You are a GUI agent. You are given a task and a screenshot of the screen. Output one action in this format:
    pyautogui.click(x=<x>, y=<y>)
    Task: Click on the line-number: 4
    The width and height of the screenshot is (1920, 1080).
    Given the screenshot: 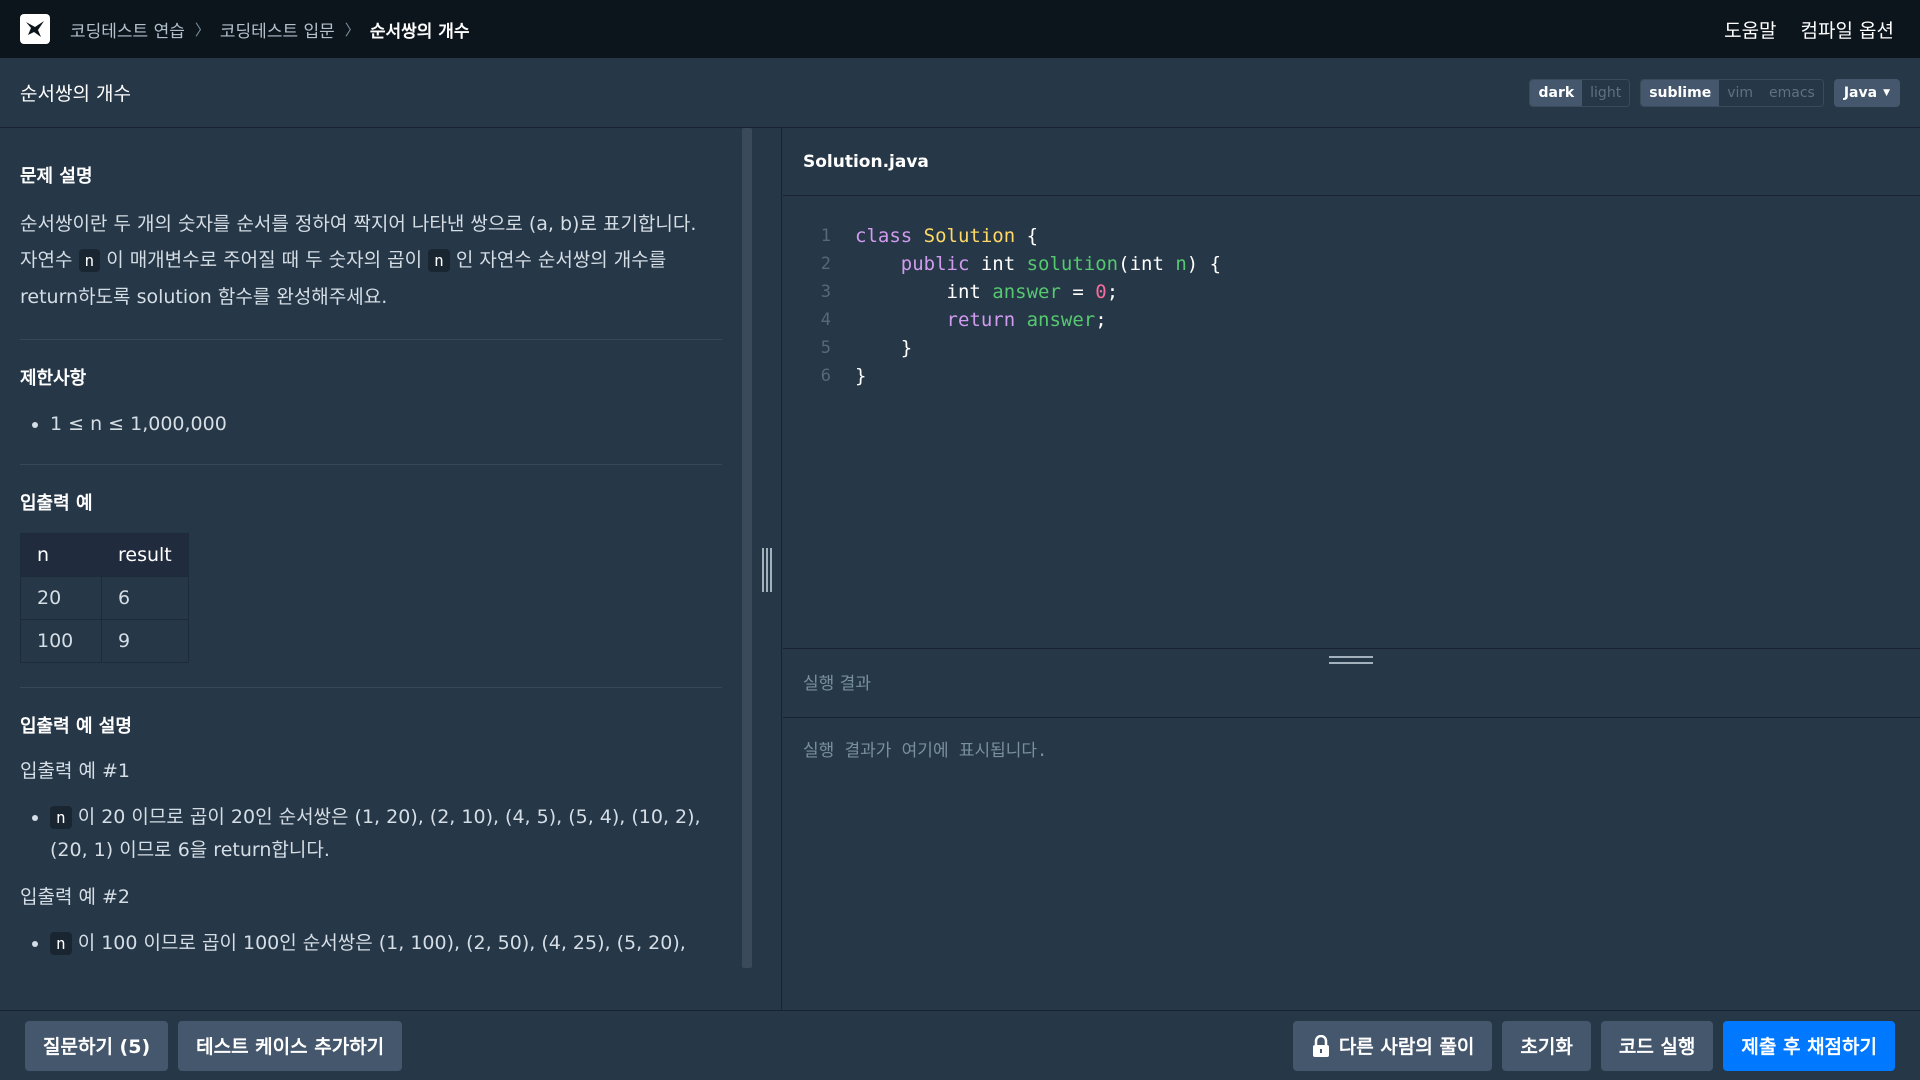 What is the action you would take?
    pyautogui.click(x=825, y=320)
    